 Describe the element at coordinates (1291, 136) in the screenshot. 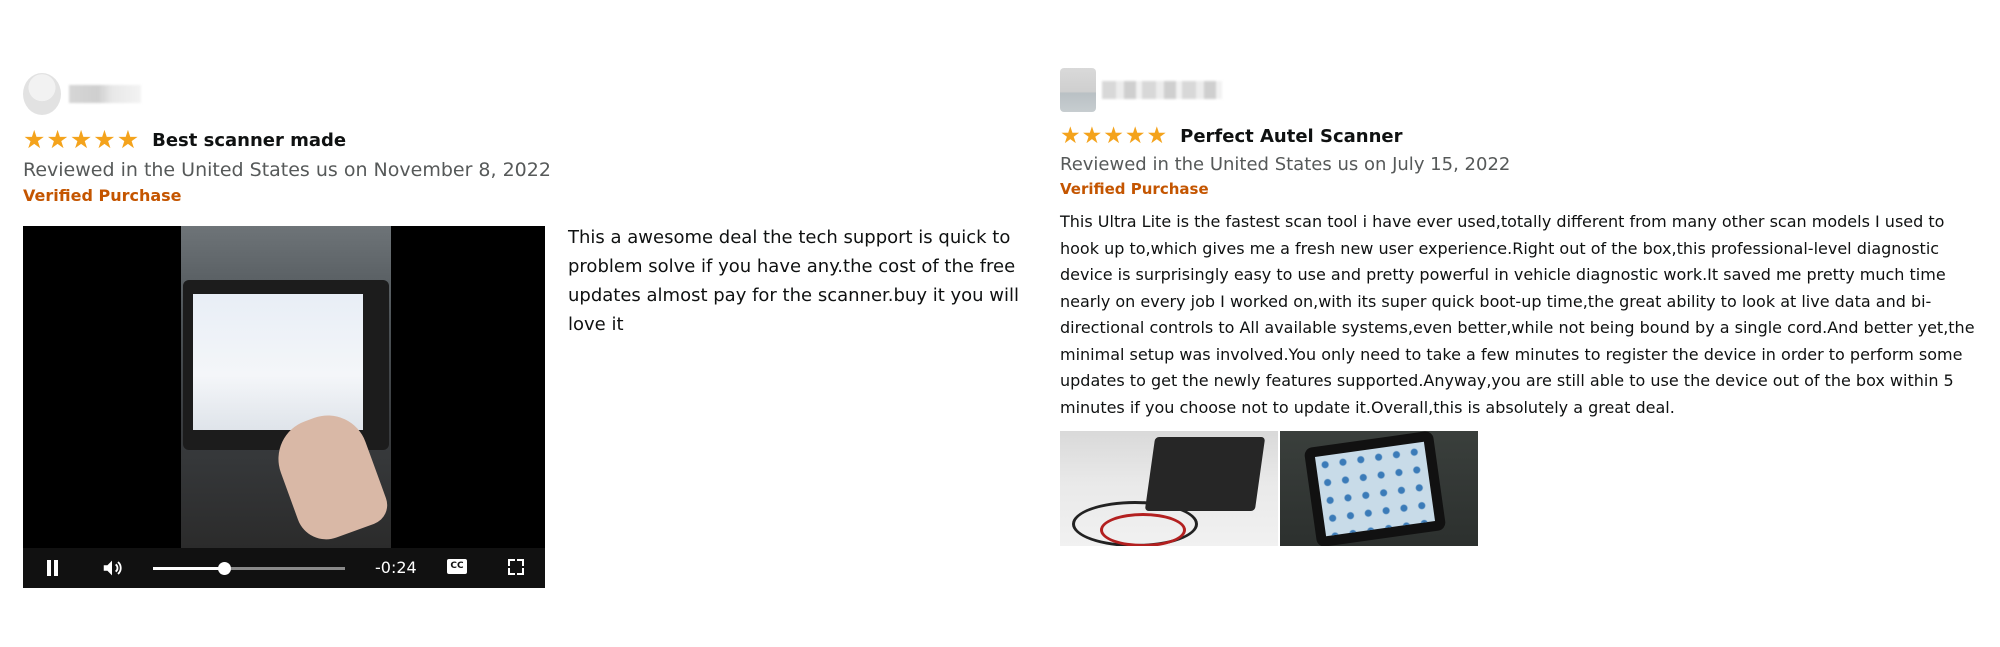

I see `review-title: Perfect Autel Scanner` at that location.